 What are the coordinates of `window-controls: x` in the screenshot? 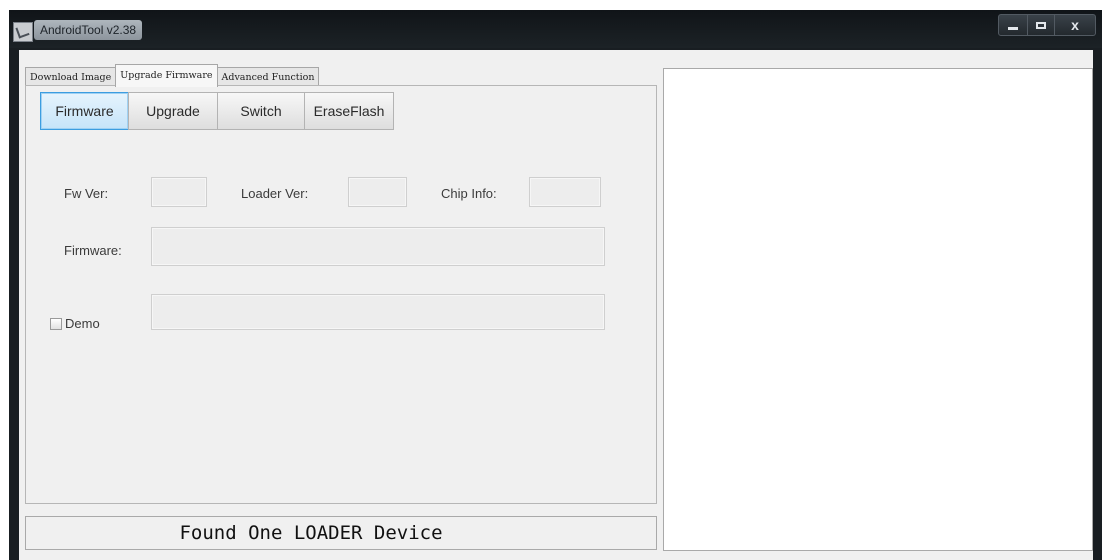 It's located at (1047, 25).